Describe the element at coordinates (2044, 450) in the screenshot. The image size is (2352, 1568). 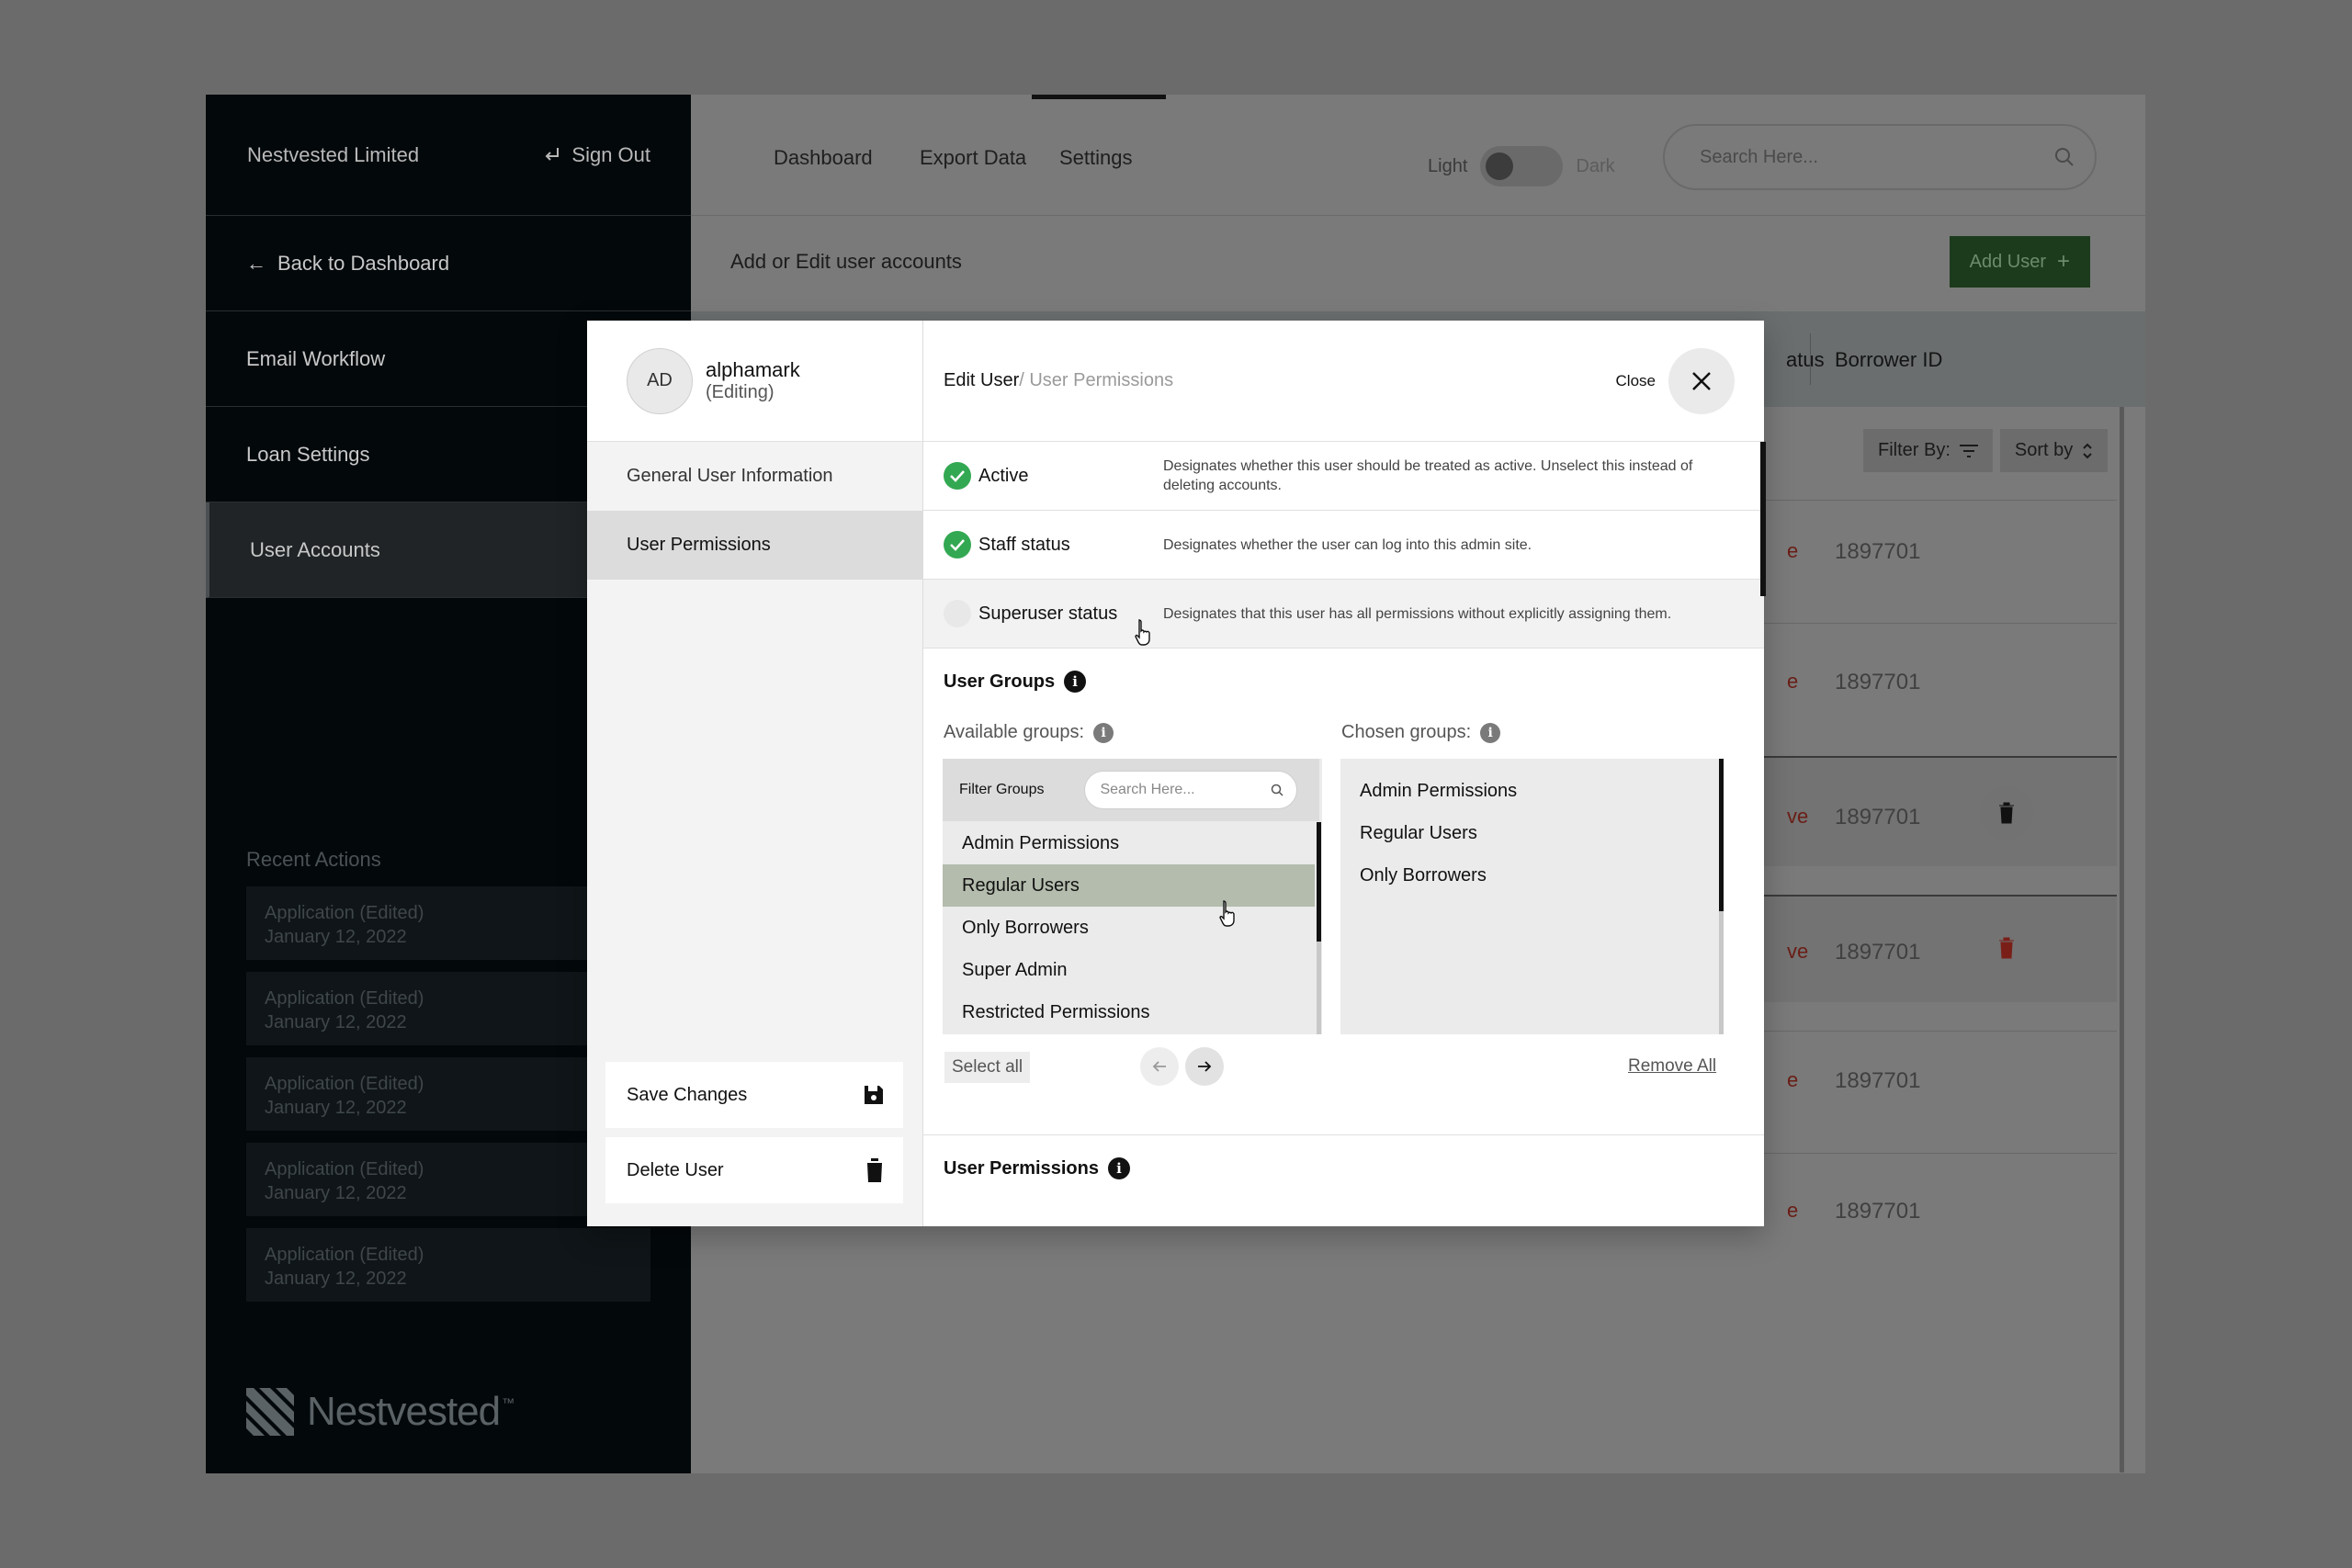
I see `sort-by-label: Sort by` at that location.